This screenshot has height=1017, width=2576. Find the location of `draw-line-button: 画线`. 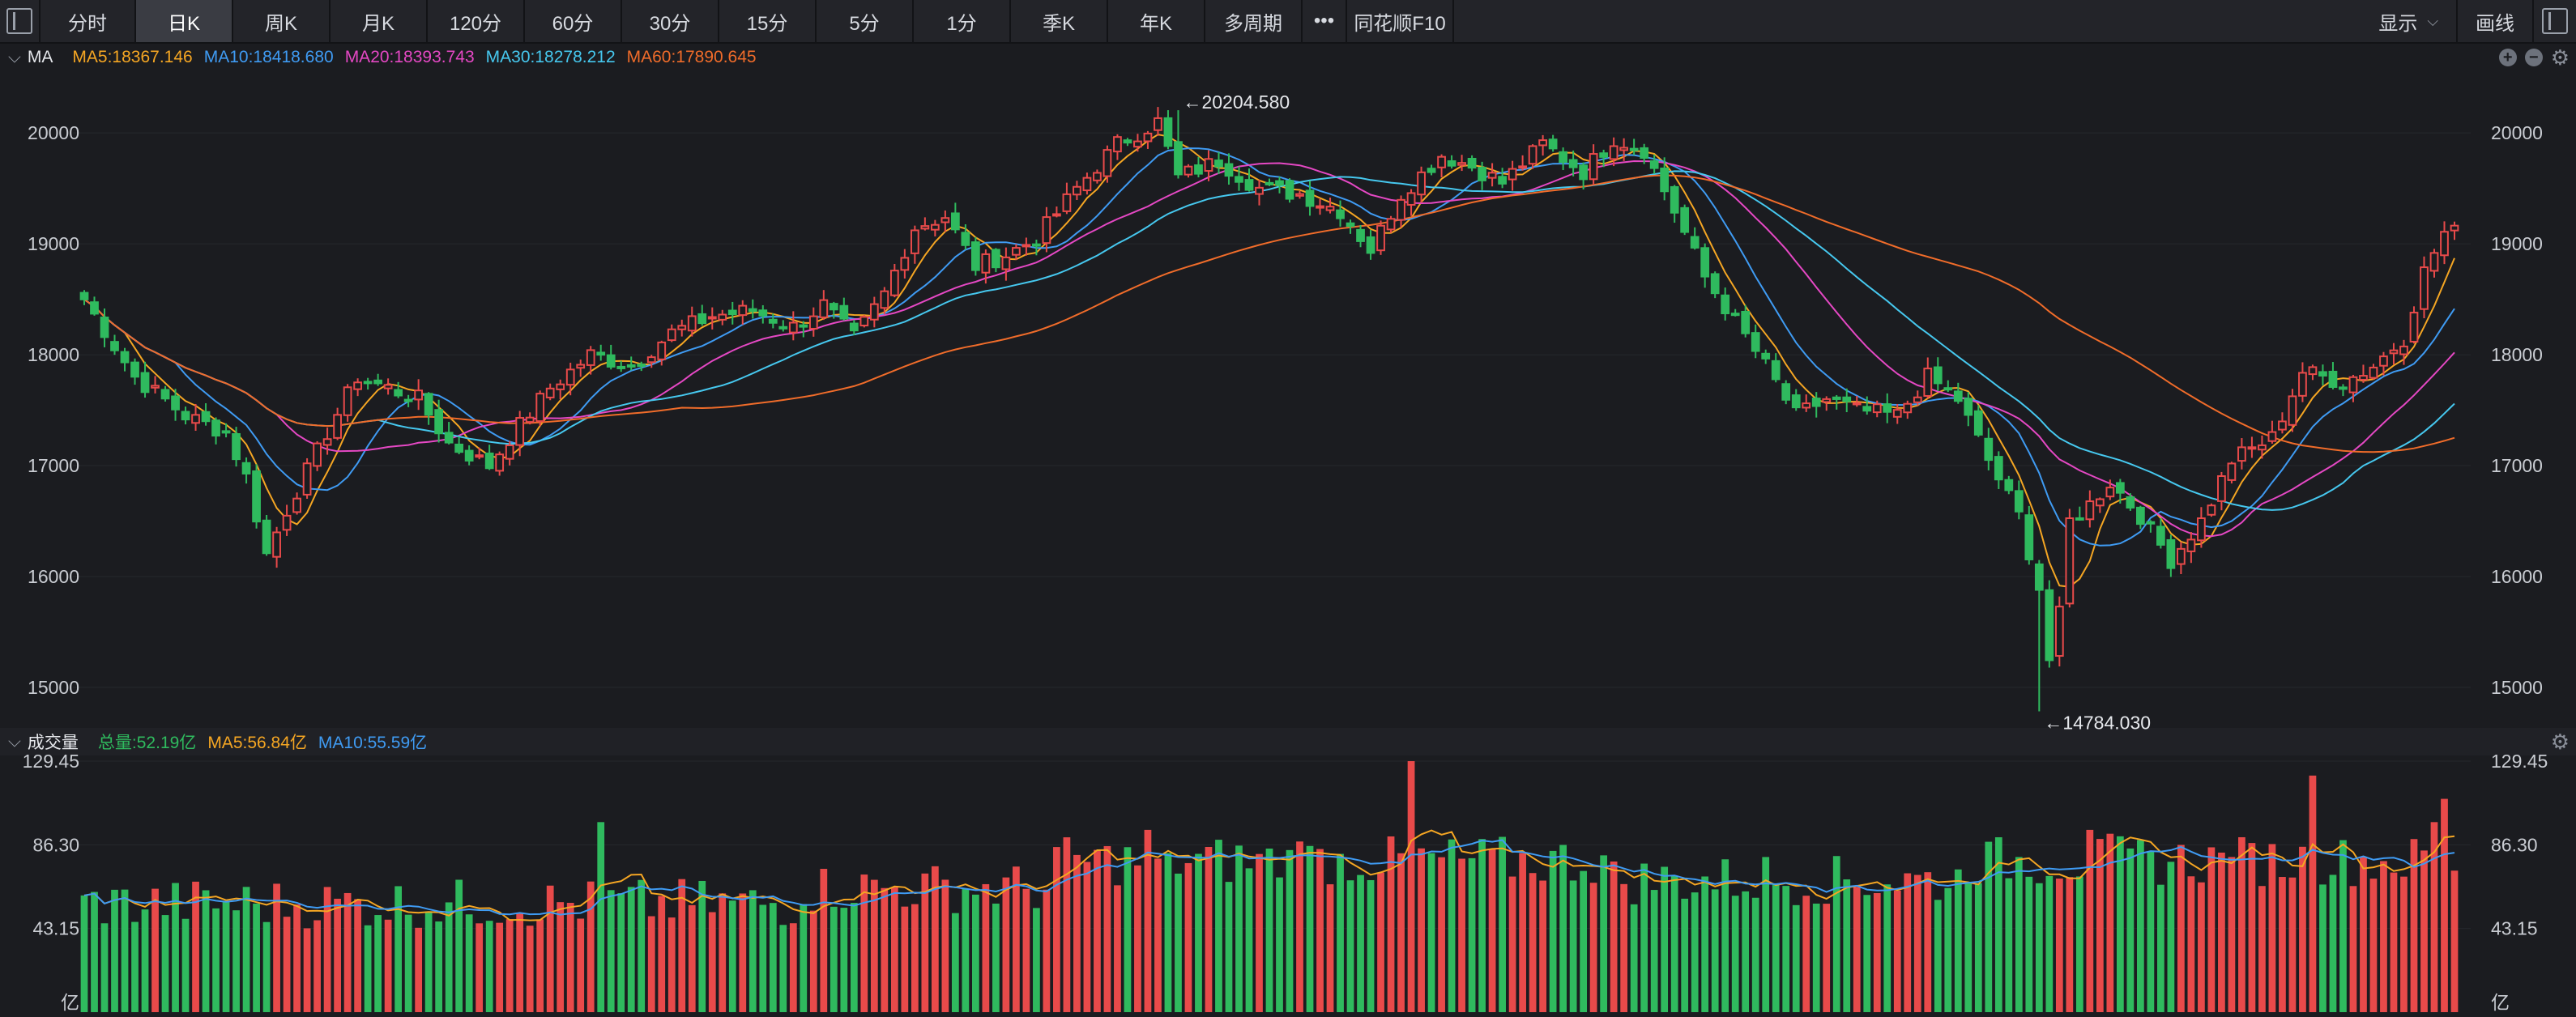

draw-line-button: 画线 is located at coordinates (2494, 21).